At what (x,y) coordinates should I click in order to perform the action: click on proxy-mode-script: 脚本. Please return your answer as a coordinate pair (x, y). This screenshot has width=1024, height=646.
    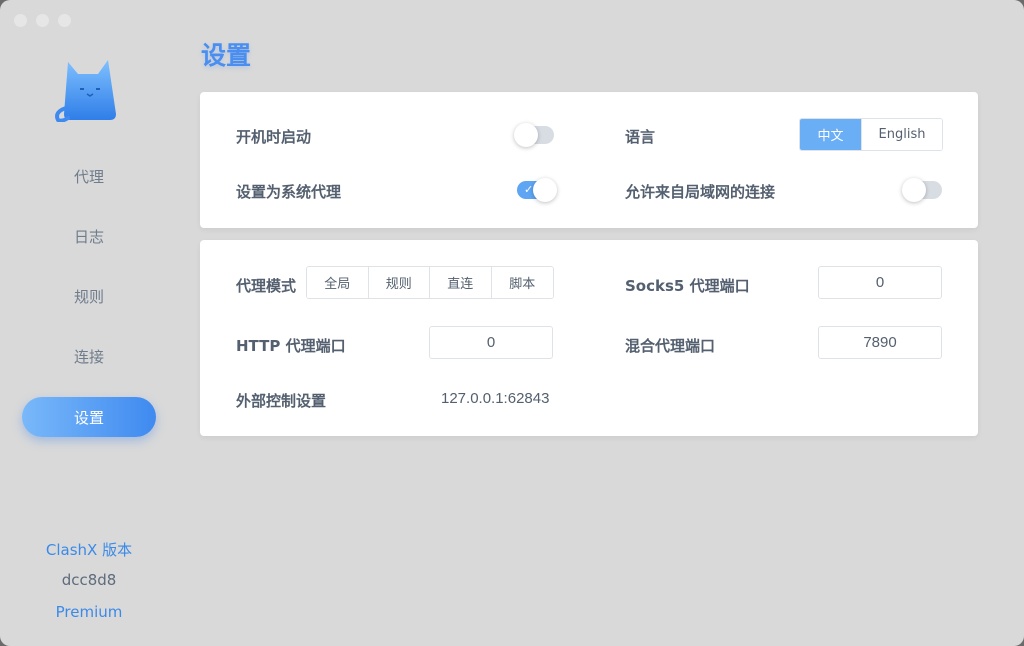
    Looking at the image, I should click on (522, 282).